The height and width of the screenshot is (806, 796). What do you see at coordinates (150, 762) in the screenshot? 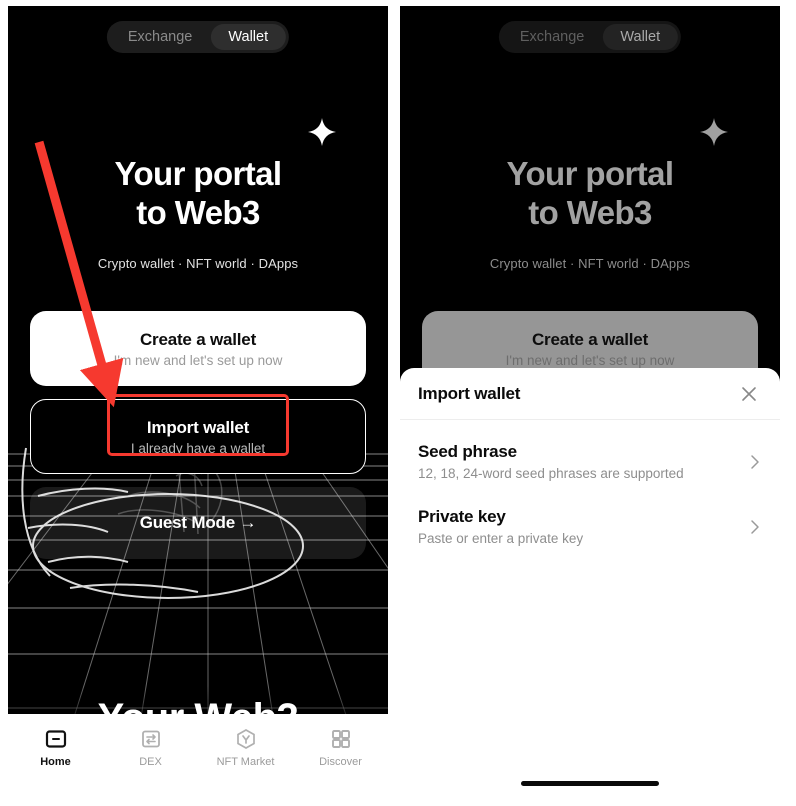
I see `tab-dex-label: DEX` at bounding box center [150, 762].